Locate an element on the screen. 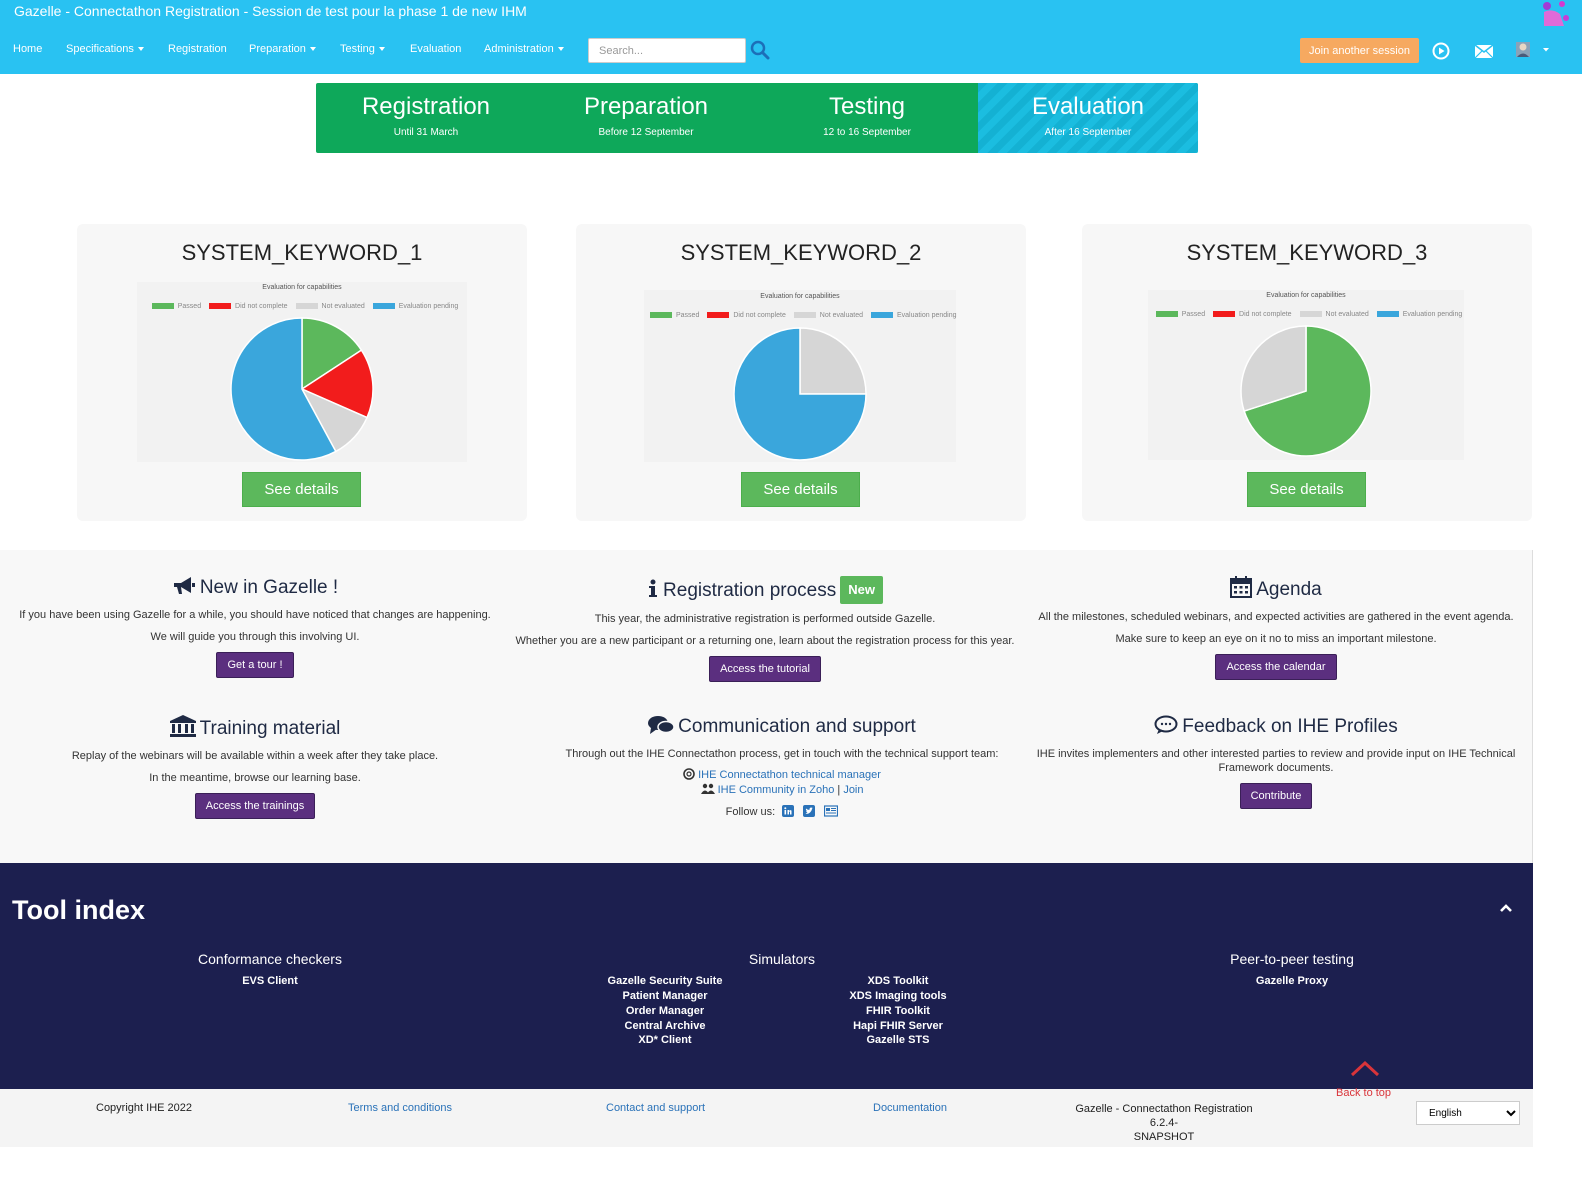 Image resolution: width=1582 pixels, height=1200 pixels. tool-link: Patient Manager is located at coordinates (665, 996).